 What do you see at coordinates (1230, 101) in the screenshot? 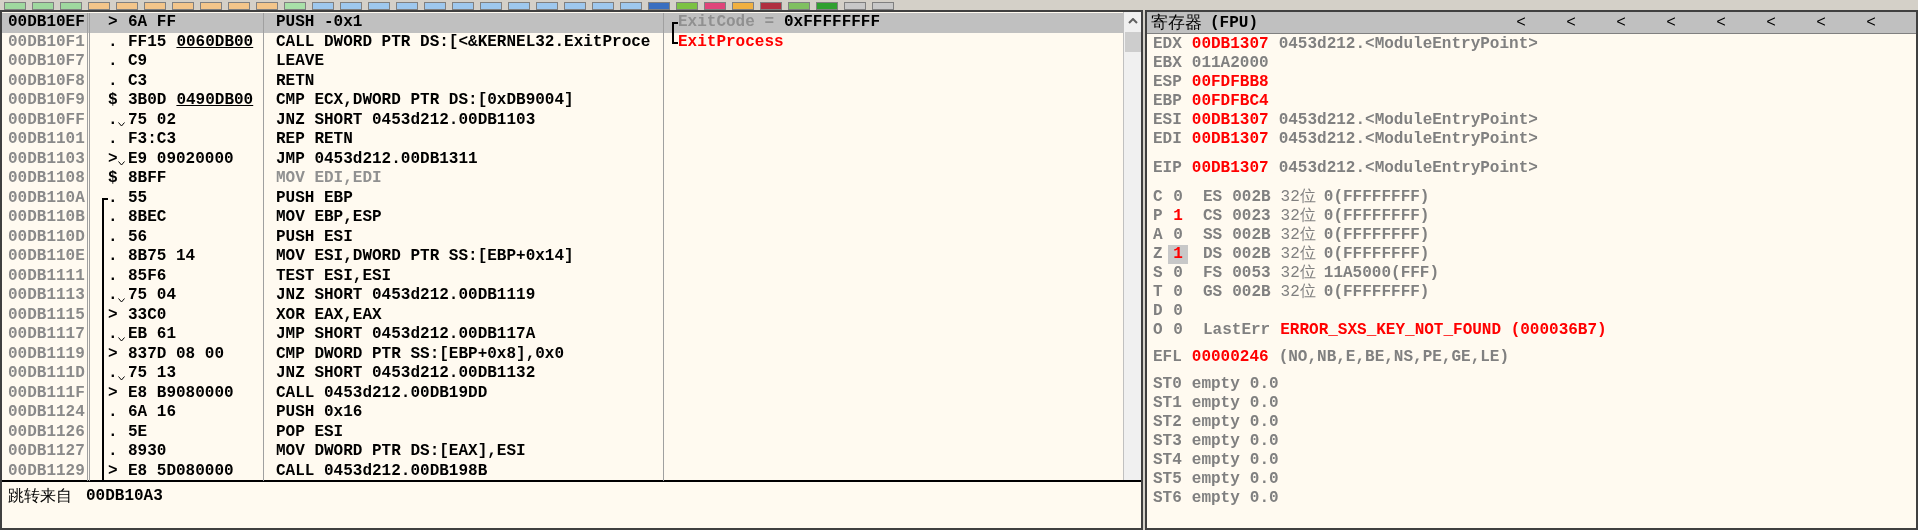
I see `register-value: 00FDFBC4` at bounding box center [1230, 101].